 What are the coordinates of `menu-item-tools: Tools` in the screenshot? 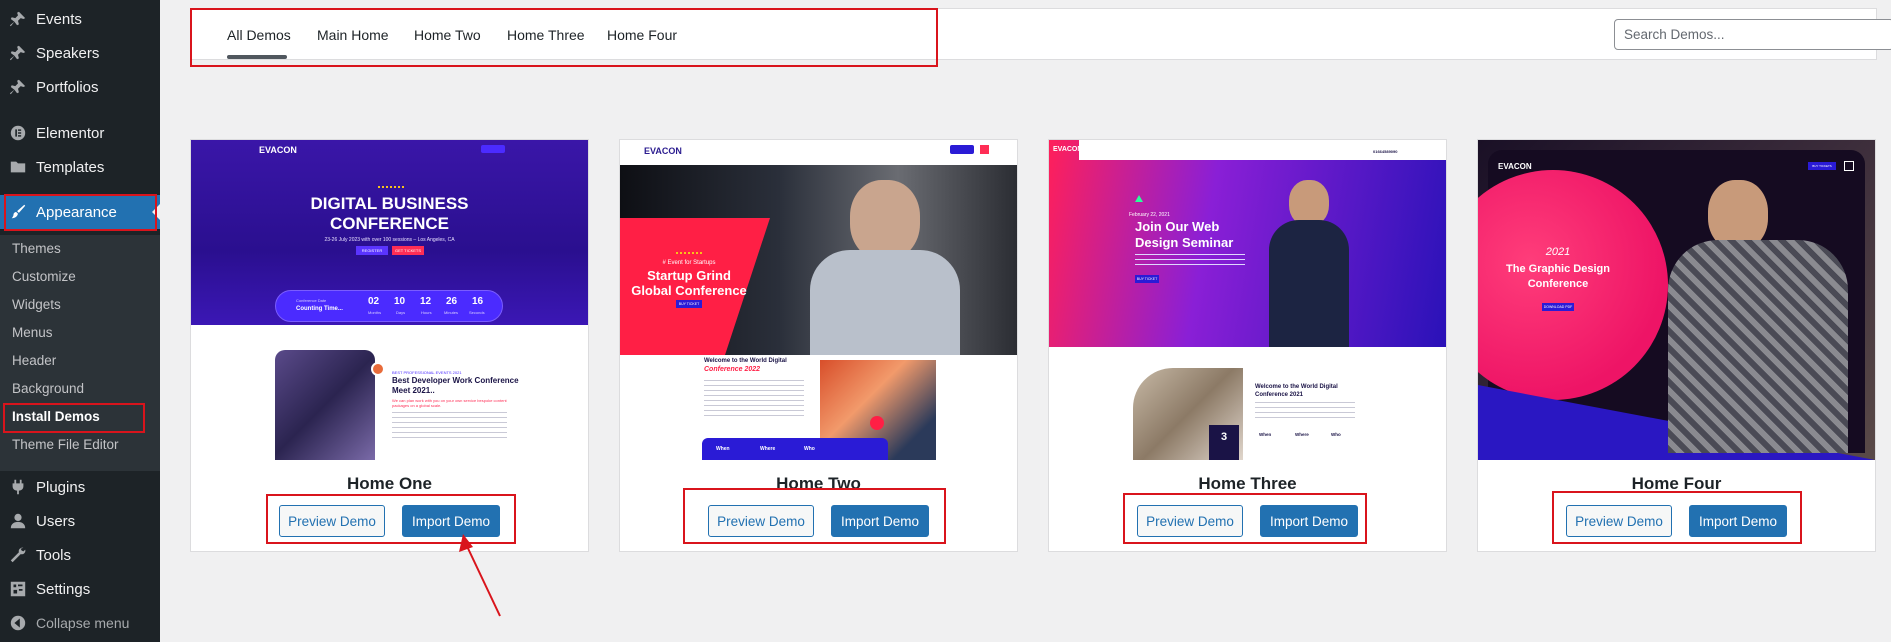 It's located at (80, 555).